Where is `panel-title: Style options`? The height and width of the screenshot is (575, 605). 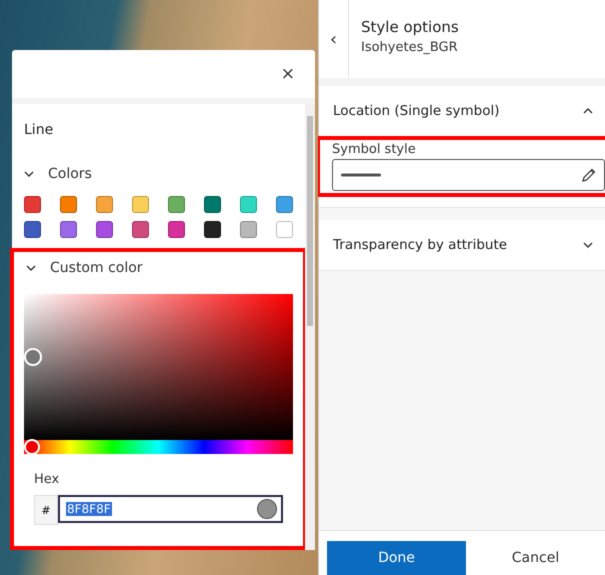
panel-title: Style options is located at coordinates (410, 27).